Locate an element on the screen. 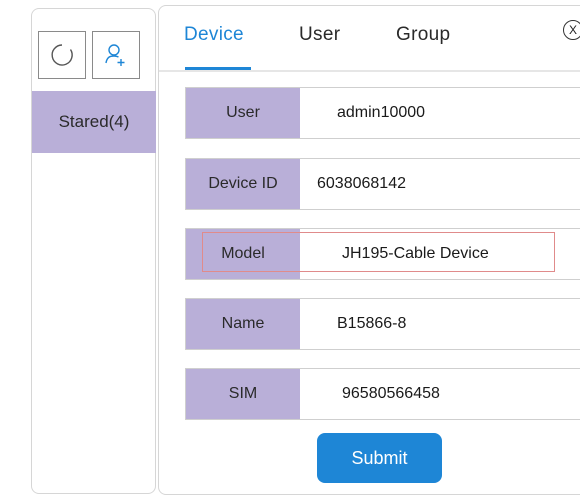 Image resolution: width=580 pixels, height=495 pixels. form-row-device-id: Device ID 6038068142 is located at coordinates (382, 184).